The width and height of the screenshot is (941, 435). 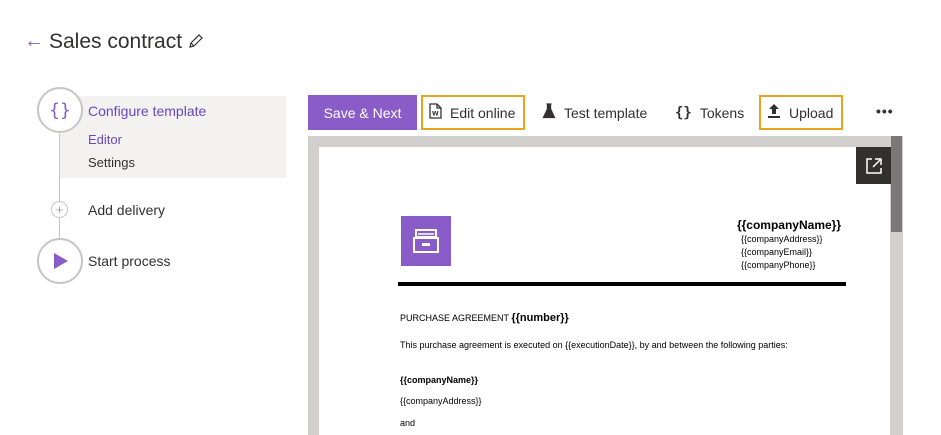 I want to click on word-document-icon: W, so click(x=435, y=112).